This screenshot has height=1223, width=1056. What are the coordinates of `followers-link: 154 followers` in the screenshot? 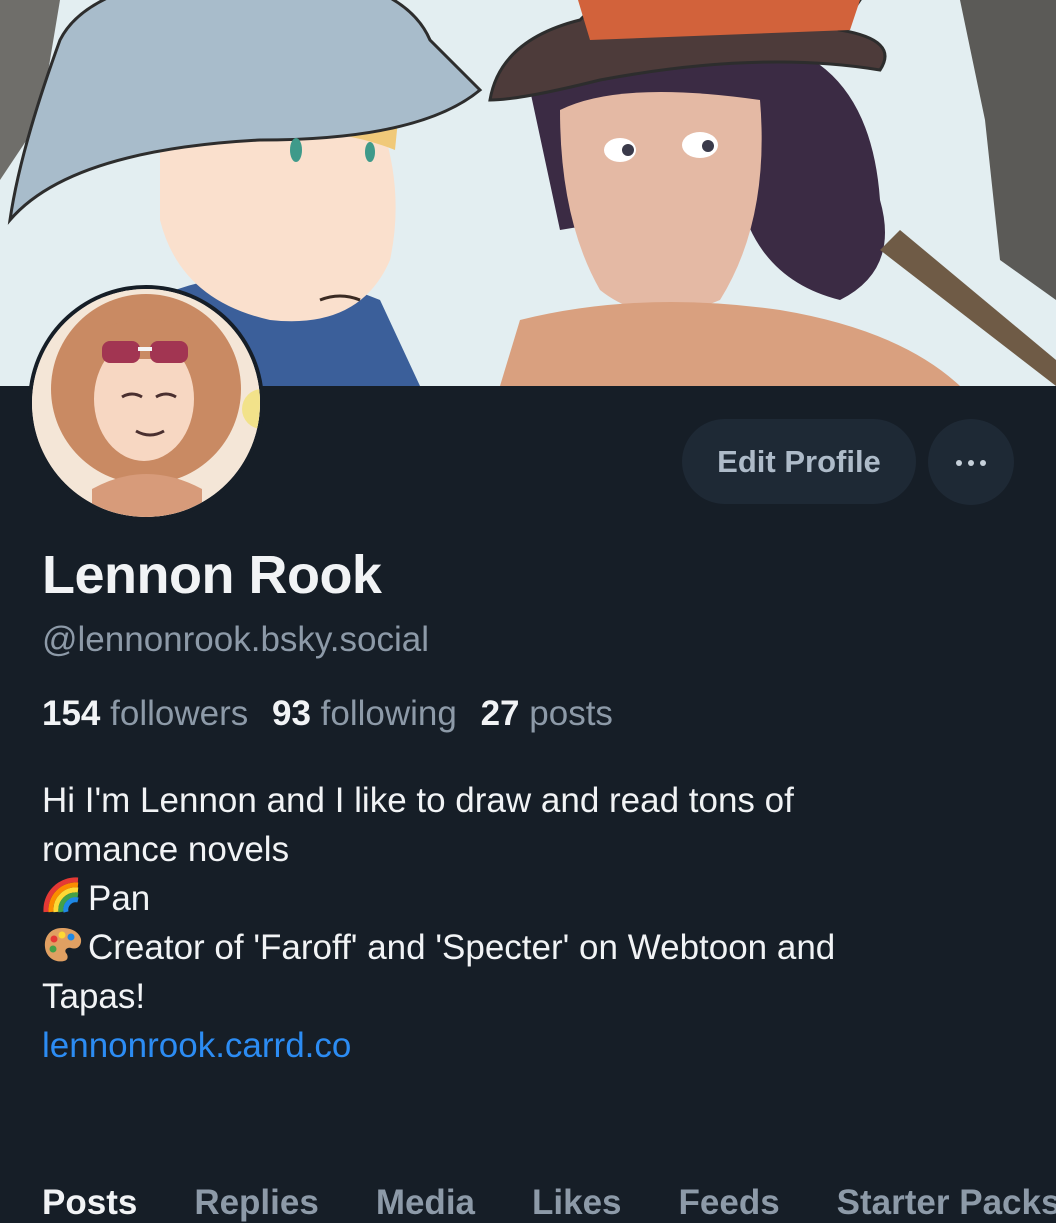 It's located at (145, 713).